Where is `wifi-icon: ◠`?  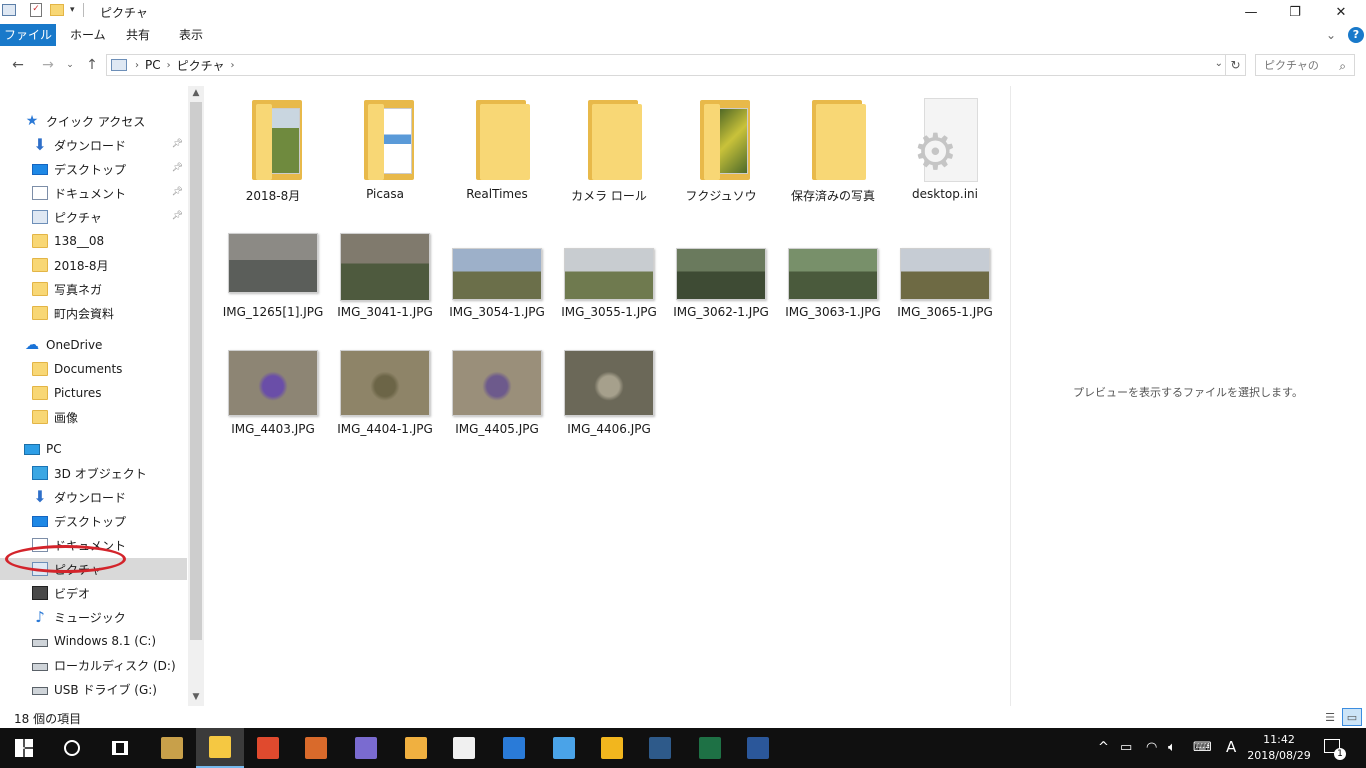
wifi-icon: ◠ is located at coordinates (1151, 747).